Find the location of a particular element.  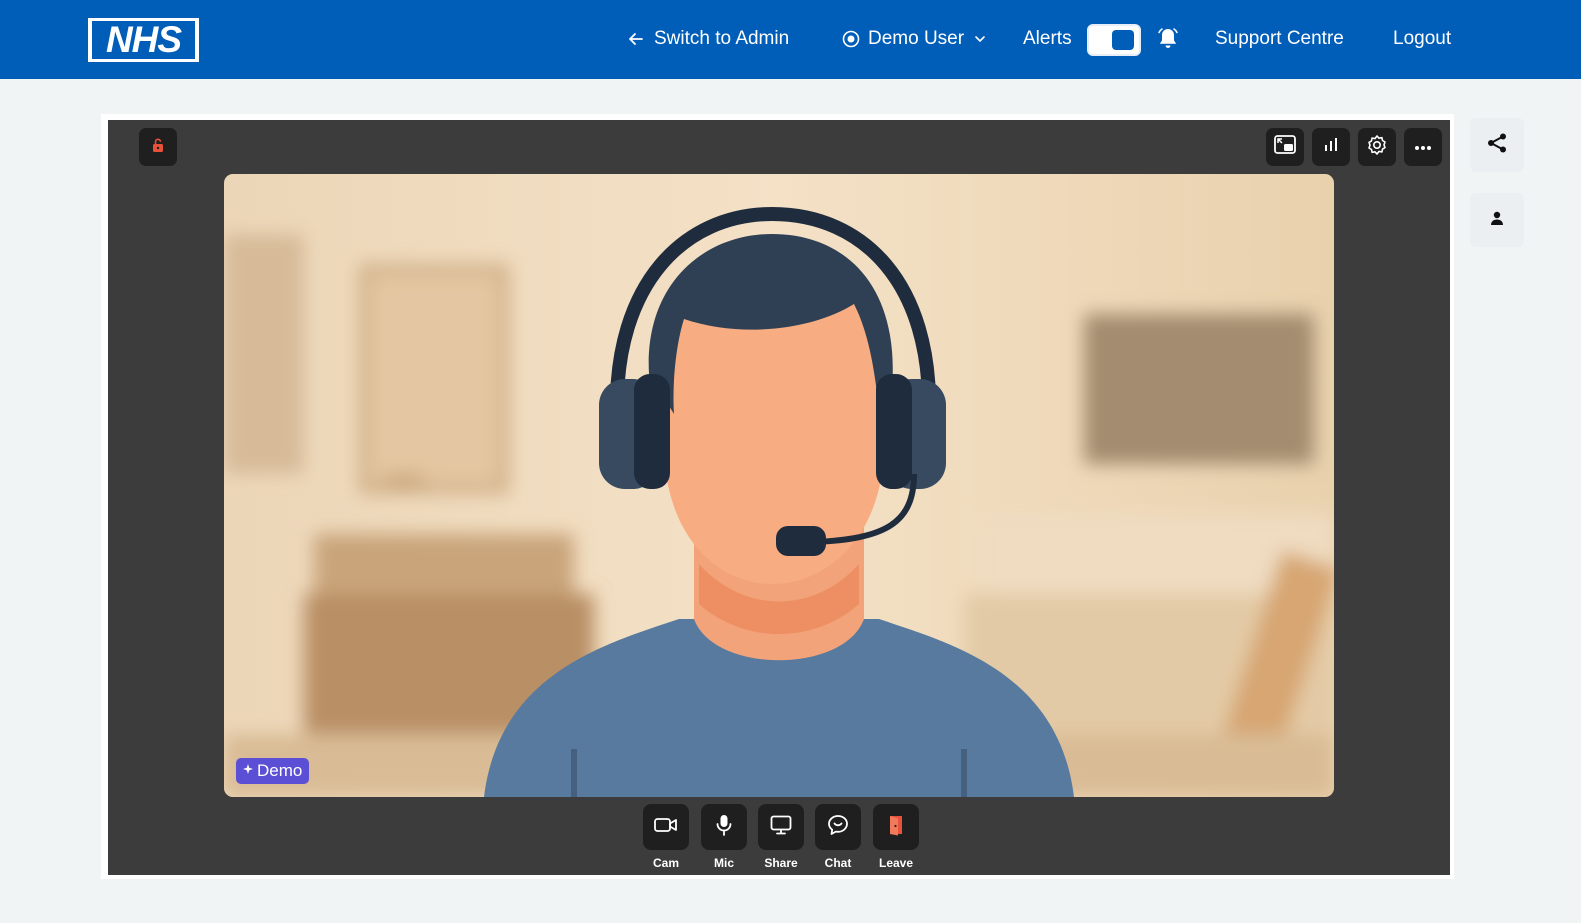

lock-toggle-button is located at coordinates (158, 147).